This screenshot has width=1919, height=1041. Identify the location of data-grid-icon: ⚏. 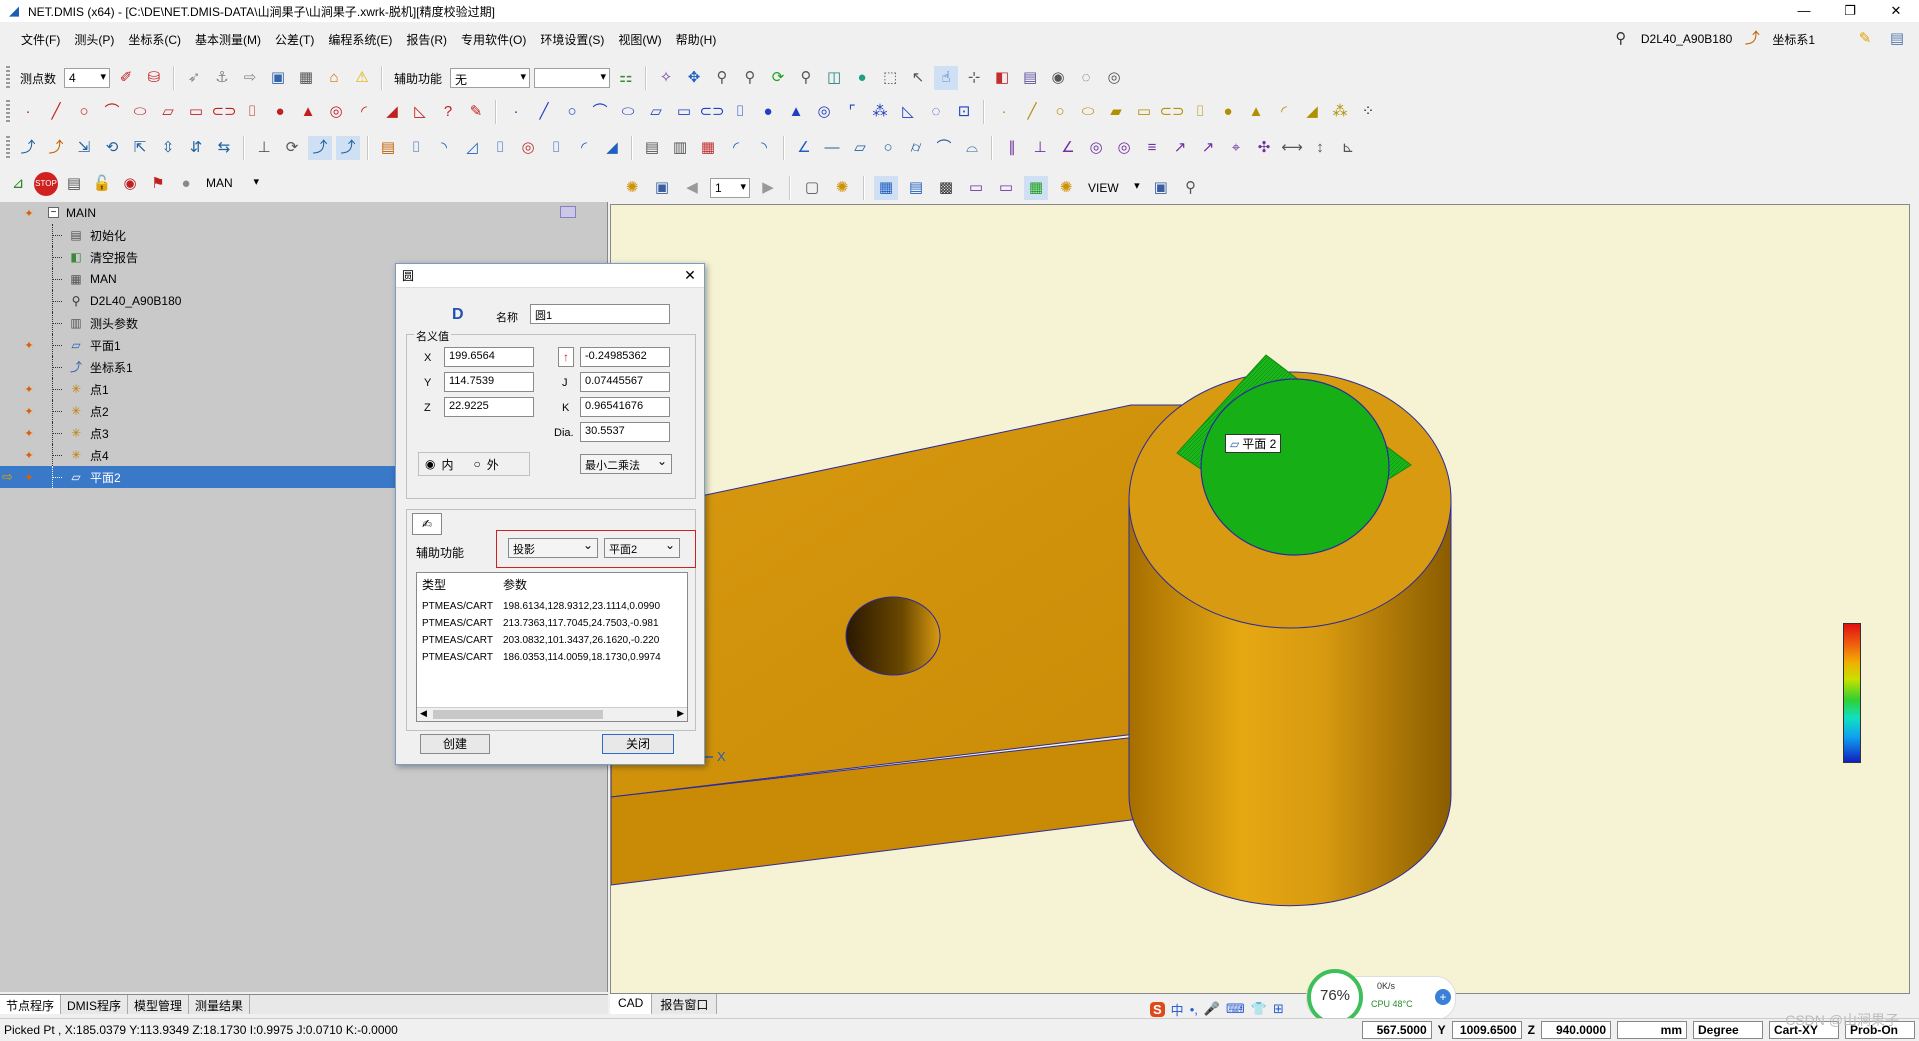
(626, 78).